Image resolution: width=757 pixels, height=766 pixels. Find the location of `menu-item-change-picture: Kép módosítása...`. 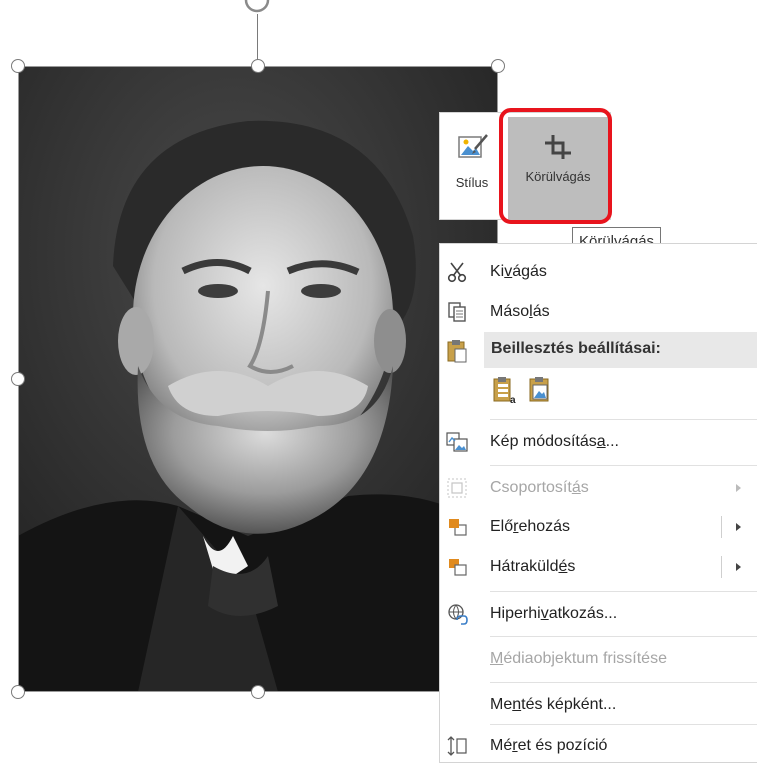

menu-item-change-picture: Kép módosítása... is located at coordinates (598, 442).